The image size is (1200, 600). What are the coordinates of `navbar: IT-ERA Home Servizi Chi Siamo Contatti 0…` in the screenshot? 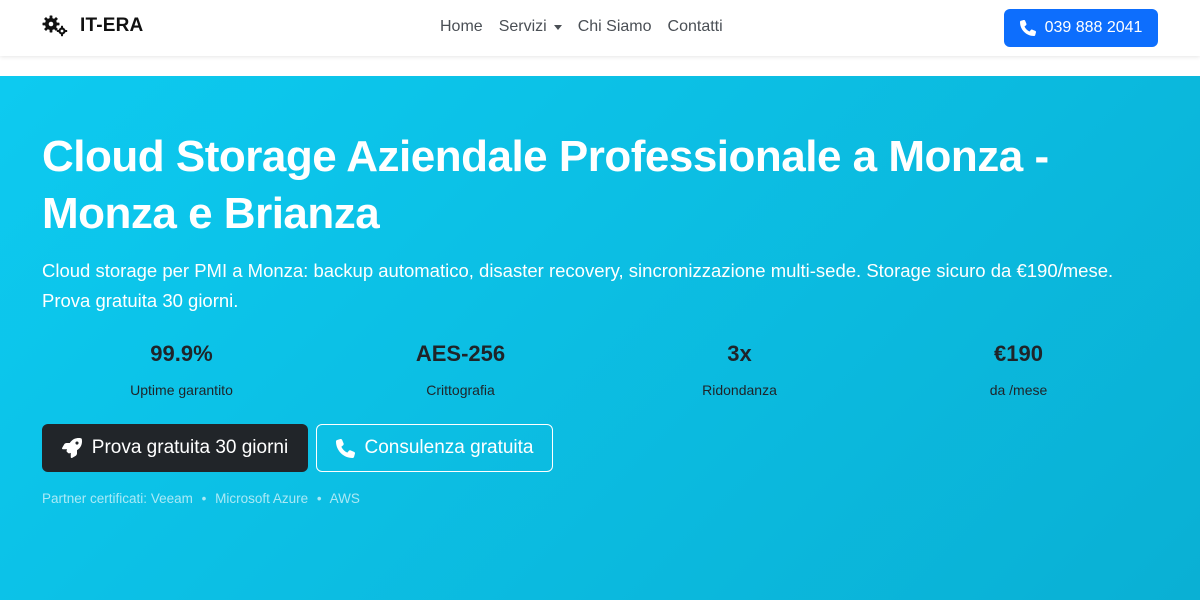 It's located at (600, 28).